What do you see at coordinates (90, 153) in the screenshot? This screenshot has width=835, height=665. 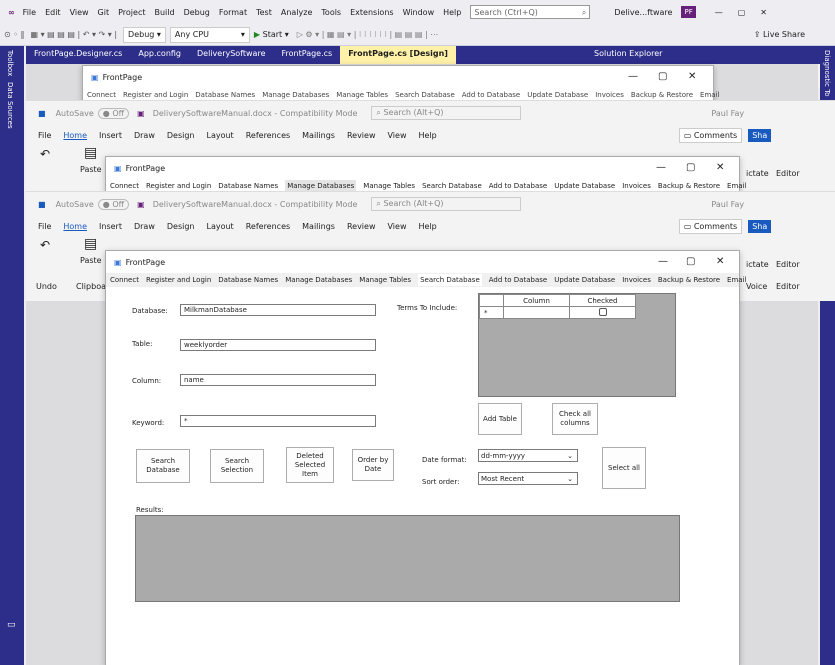 I see `paste-icon: ▤` at bounding box center [90, 153].